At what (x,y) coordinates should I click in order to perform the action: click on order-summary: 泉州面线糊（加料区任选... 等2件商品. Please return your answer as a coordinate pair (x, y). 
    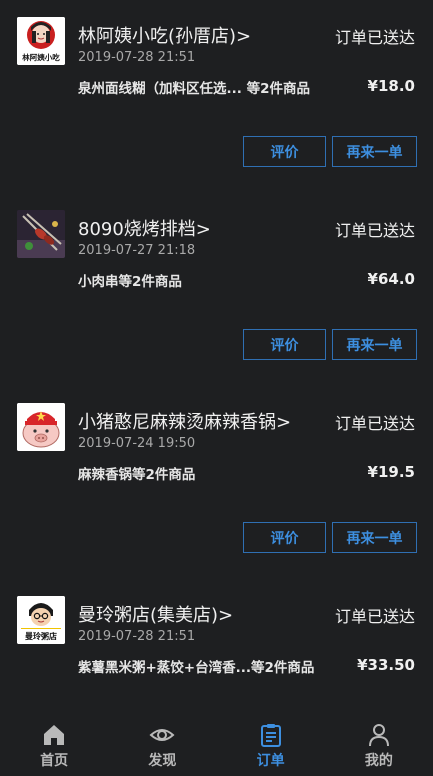
    Looking at the image, I should click on (194, 89).